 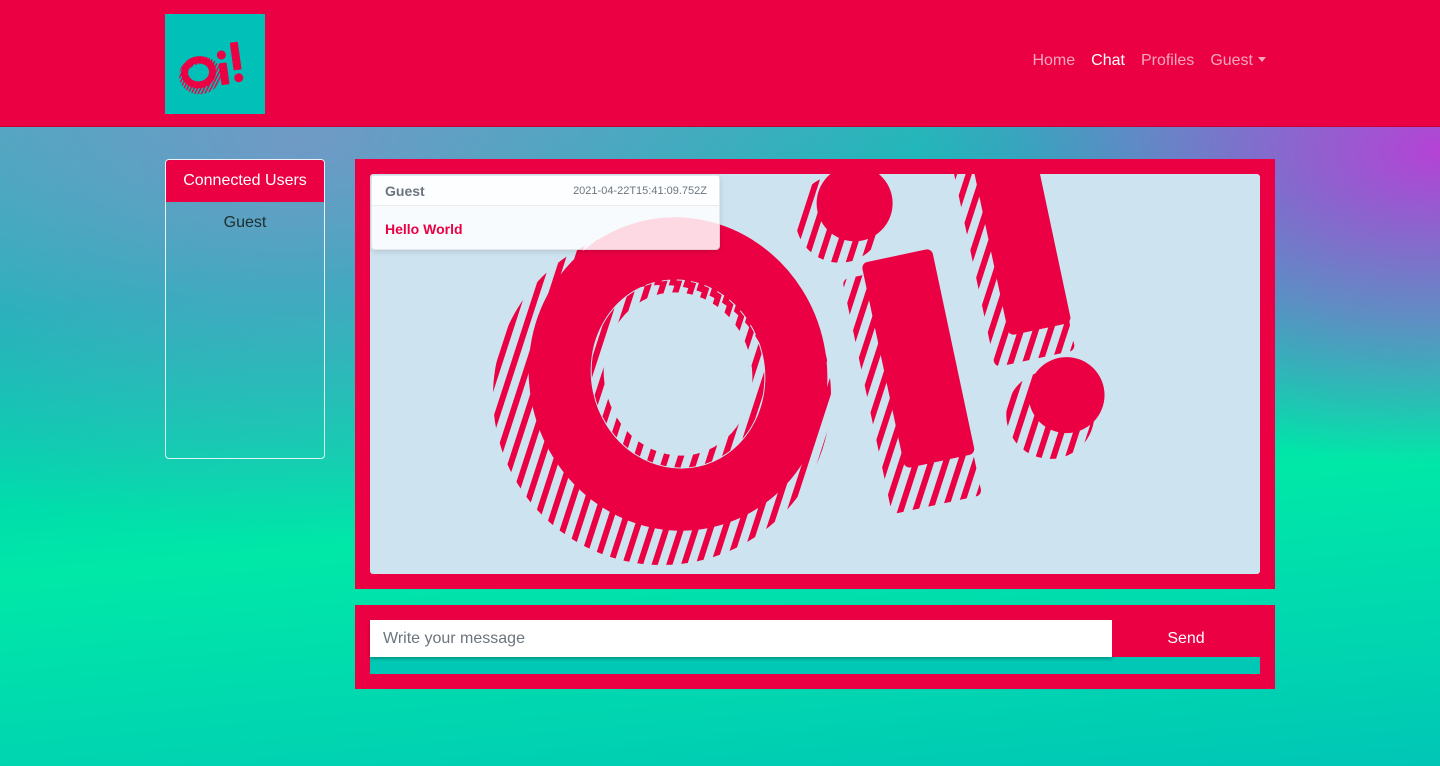 I want to click on connected-users-panel: Connected Users Guest, so click(x=245, y=309).